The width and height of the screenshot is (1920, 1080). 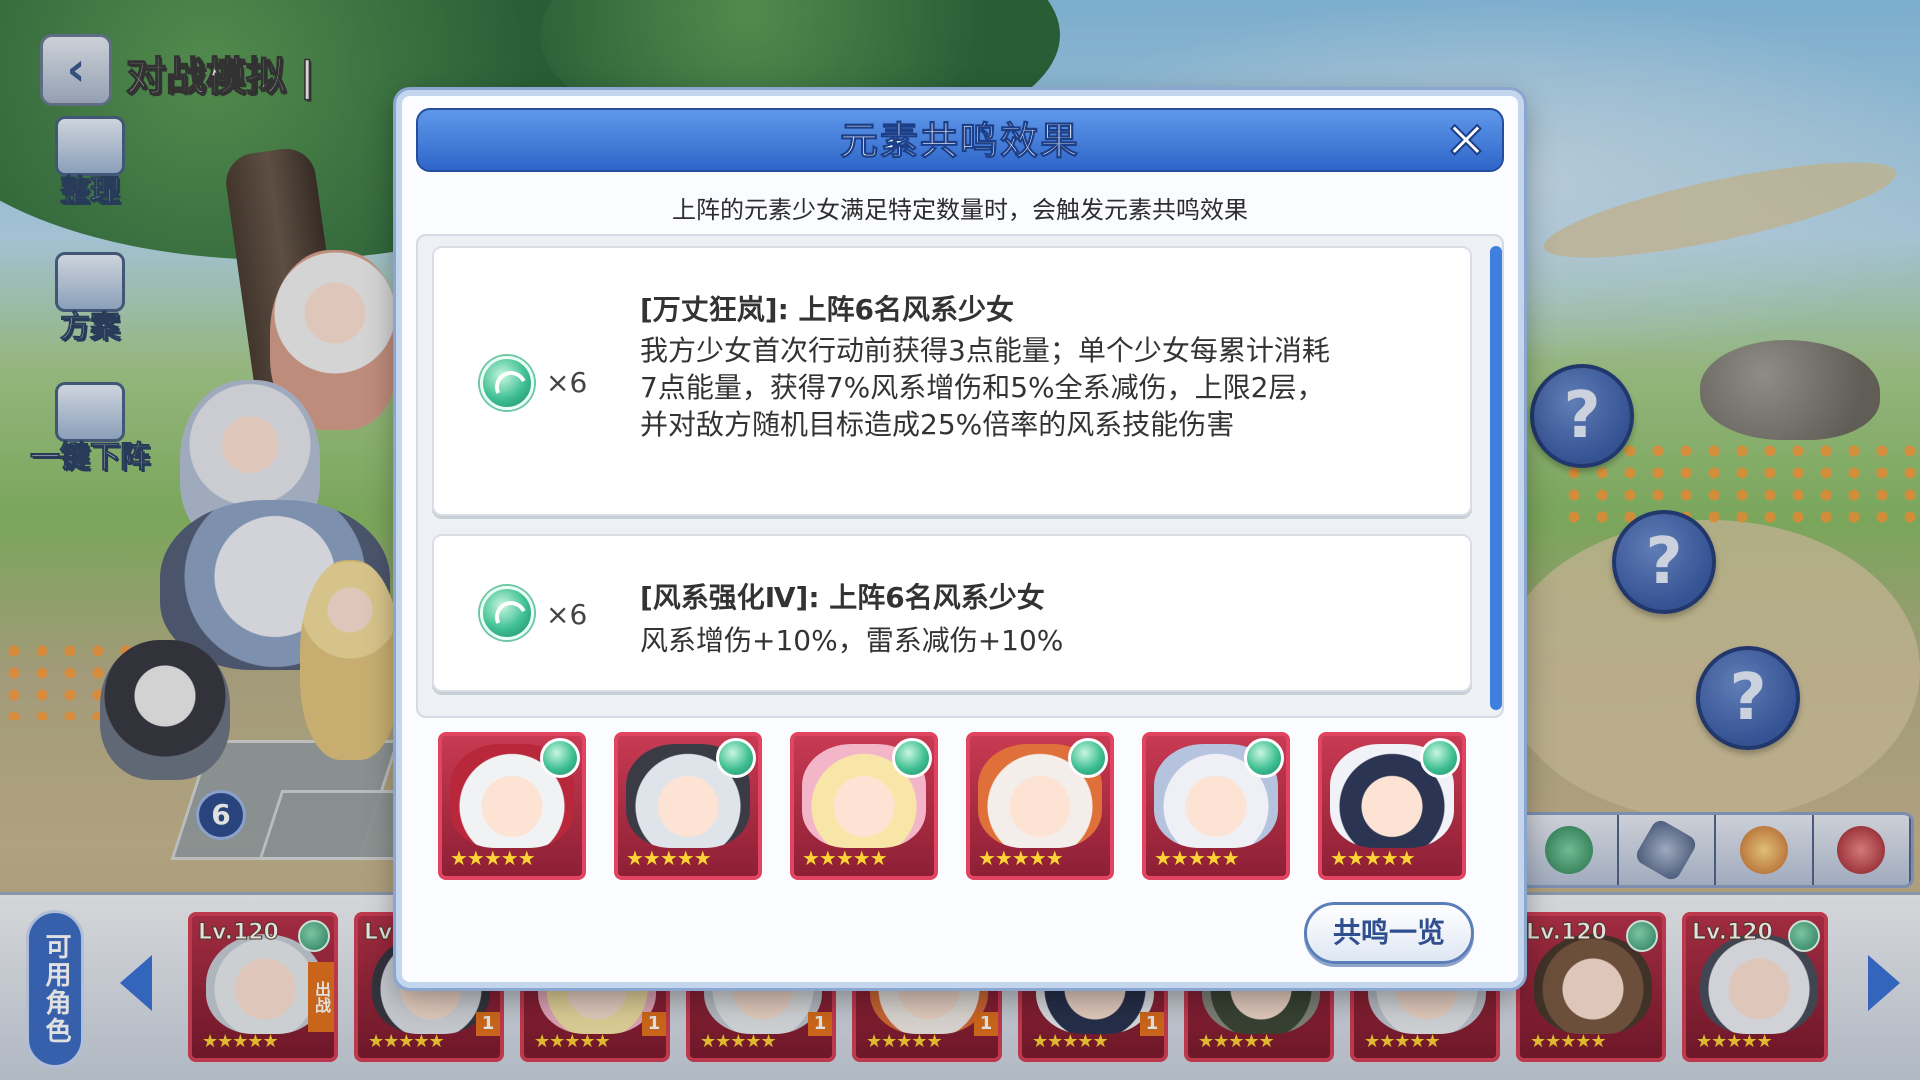 What do you see at coordinates (842, 597) in the screenshot?
I see `effect-title: [风系强化Ⅳ]: 上阵6名风系少女` at bounding box center [842, 597].